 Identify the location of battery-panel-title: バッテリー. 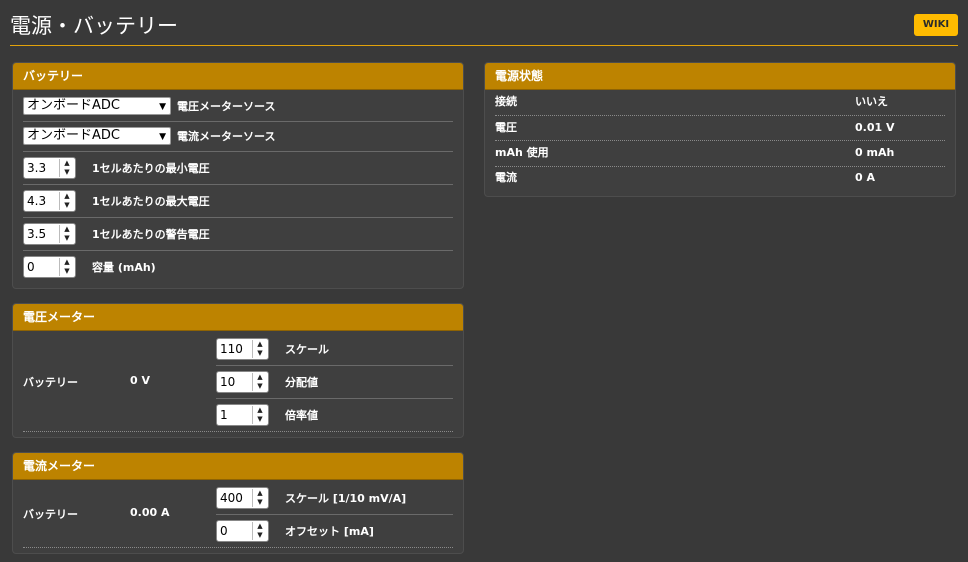
(238, 76).